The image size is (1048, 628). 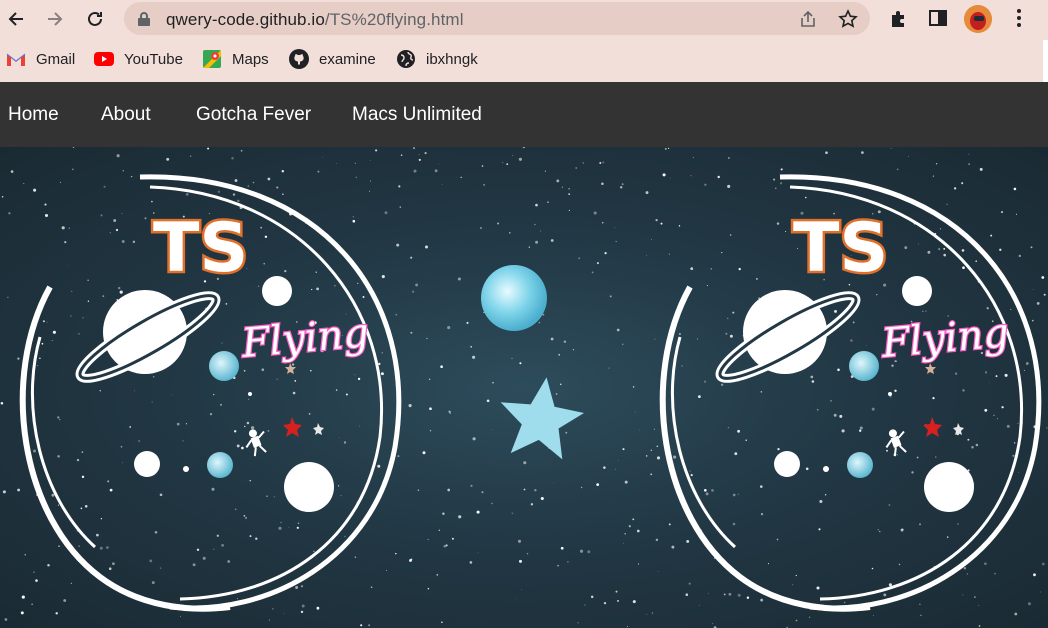 I want to click on bookmark-label: examine, so click(x=347, y=59).